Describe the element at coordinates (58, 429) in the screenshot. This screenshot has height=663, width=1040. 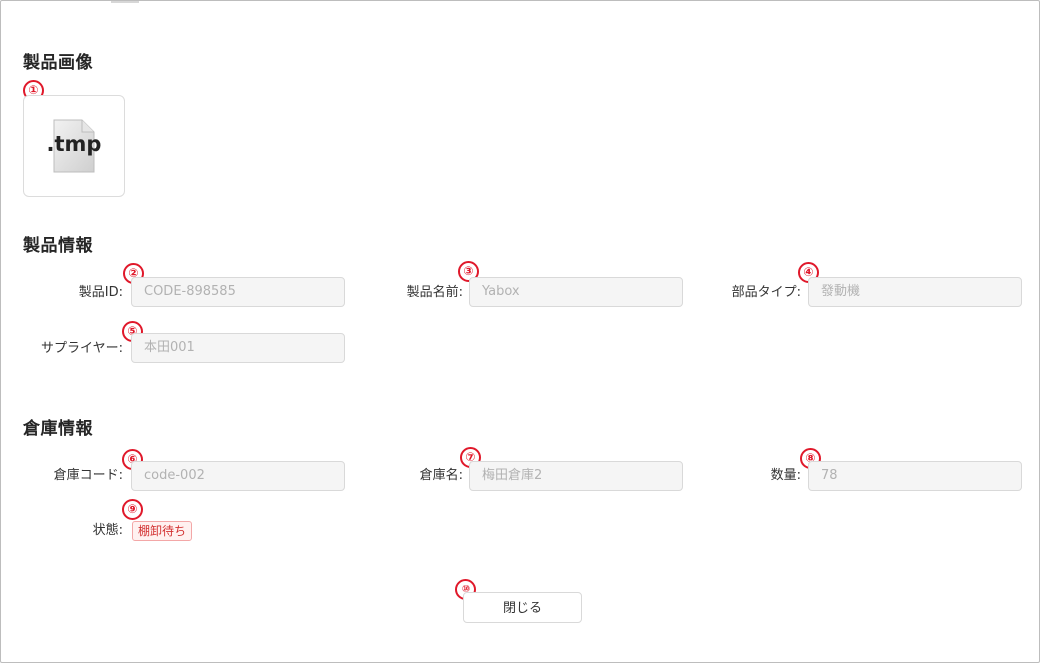
I see `section-title-warehouse-info: 倉庫情報` at that location.